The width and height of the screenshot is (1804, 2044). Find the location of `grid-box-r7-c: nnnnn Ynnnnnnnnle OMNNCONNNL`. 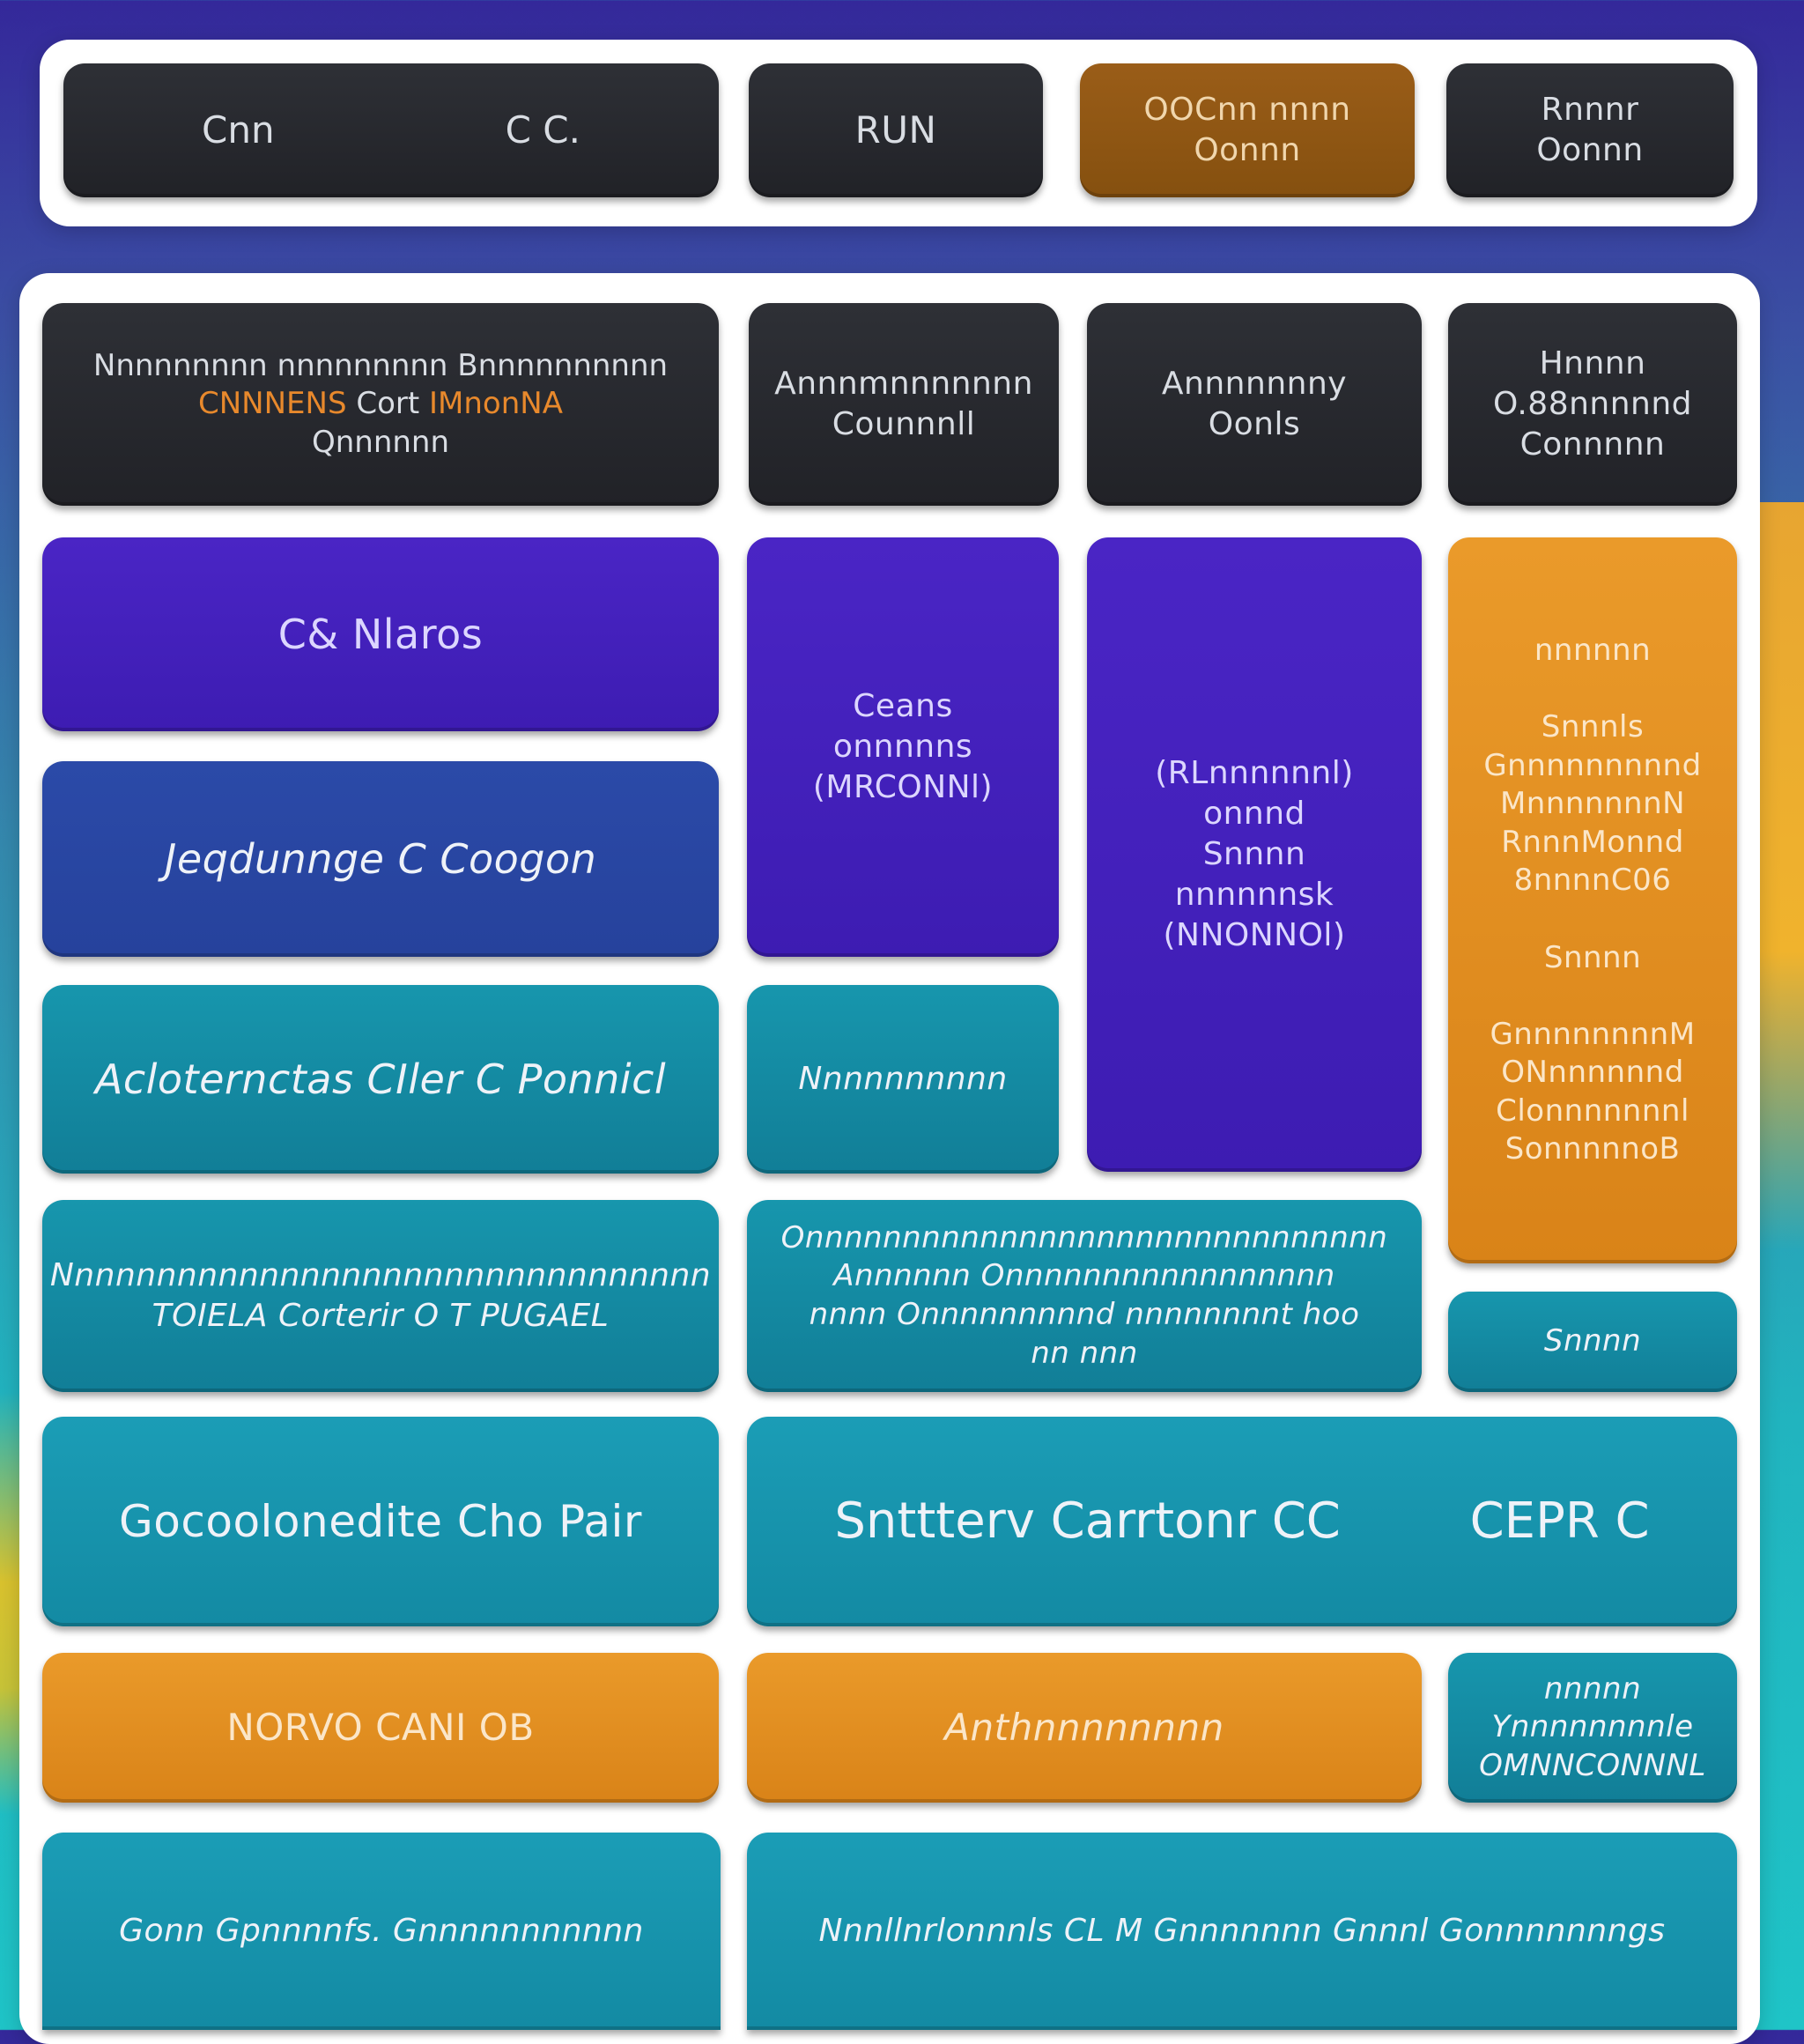

grid-box-r7-c: nnnnn Ynnnnnnnnle OMNNCONNNL is located at coordinates (1592, 1728).